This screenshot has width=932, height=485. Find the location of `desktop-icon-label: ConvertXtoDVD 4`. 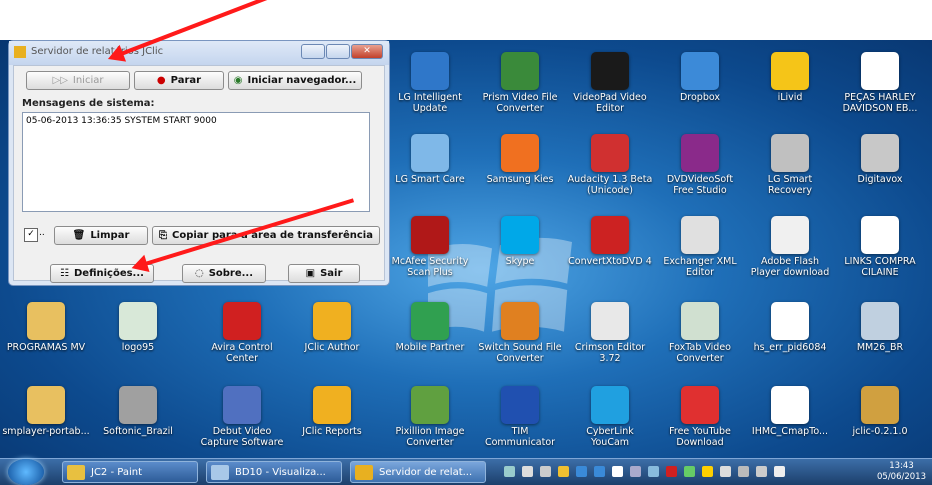

desktop-icon-label: ConvertXtoDVD 4 is located at coordinates (610, 261).